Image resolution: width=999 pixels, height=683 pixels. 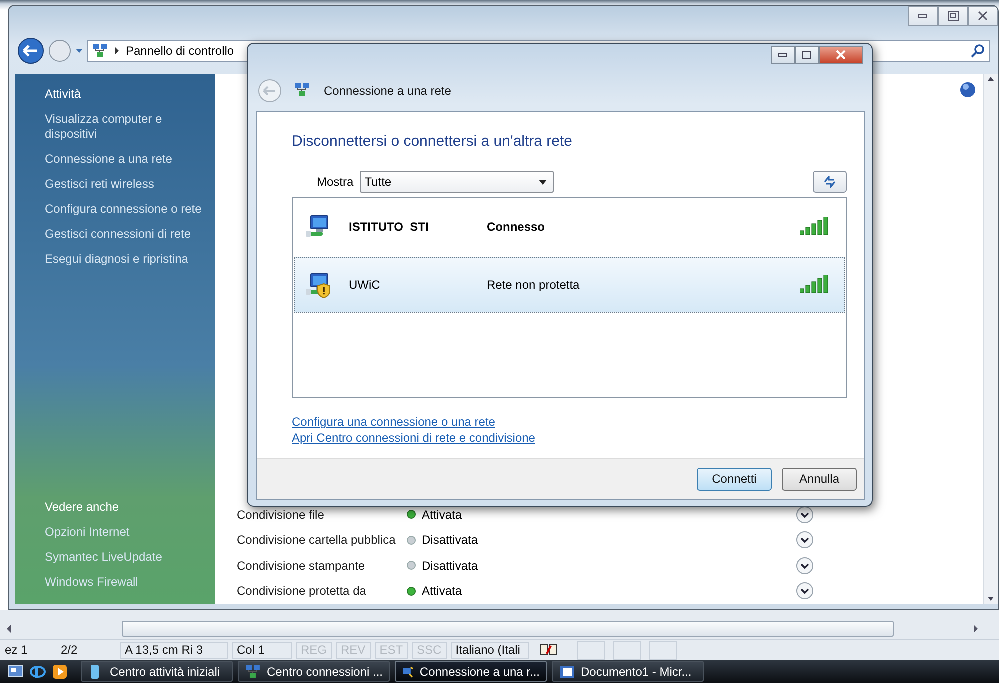 What do you see at coordinates (301, 565) in the screenshot?
I see `setting-label: Condivisione stampante` at bounding box center [301, 565].